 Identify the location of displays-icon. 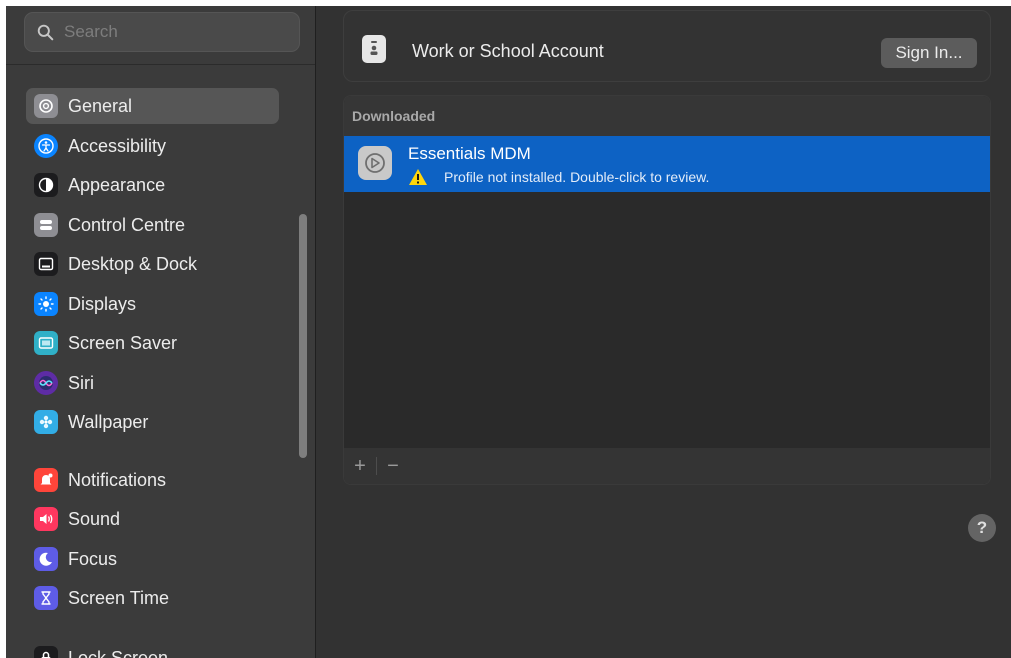
(46, 304).